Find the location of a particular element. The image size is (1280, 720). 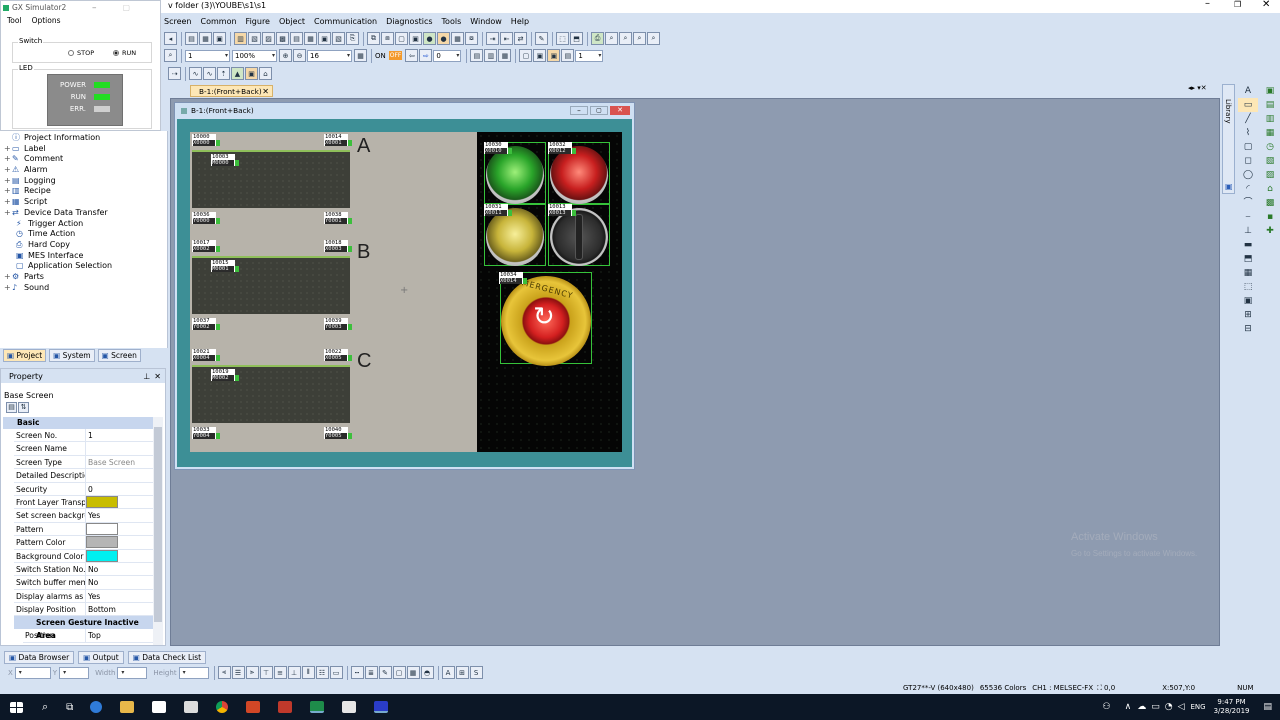

menu-diagnostics: Diagnostics is located at coordinates (409, 21).